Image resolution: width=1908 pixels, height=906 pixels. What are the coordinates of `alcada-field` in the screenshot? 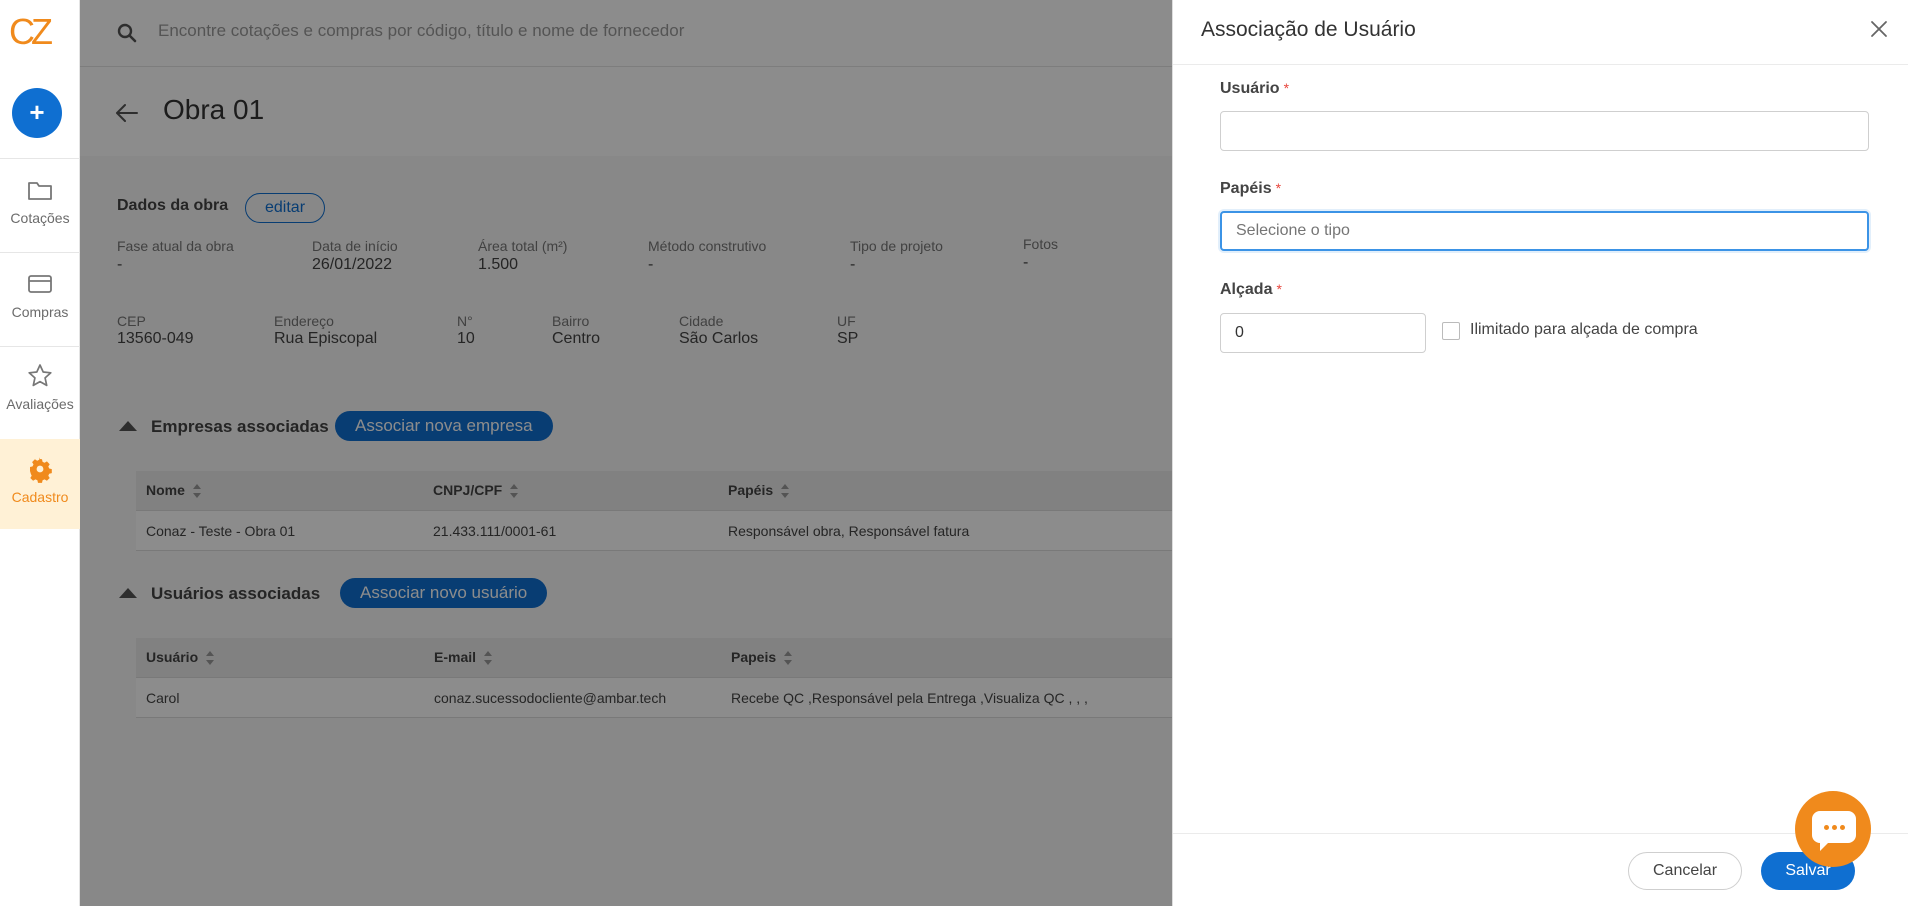 It's located at (1323, 333).